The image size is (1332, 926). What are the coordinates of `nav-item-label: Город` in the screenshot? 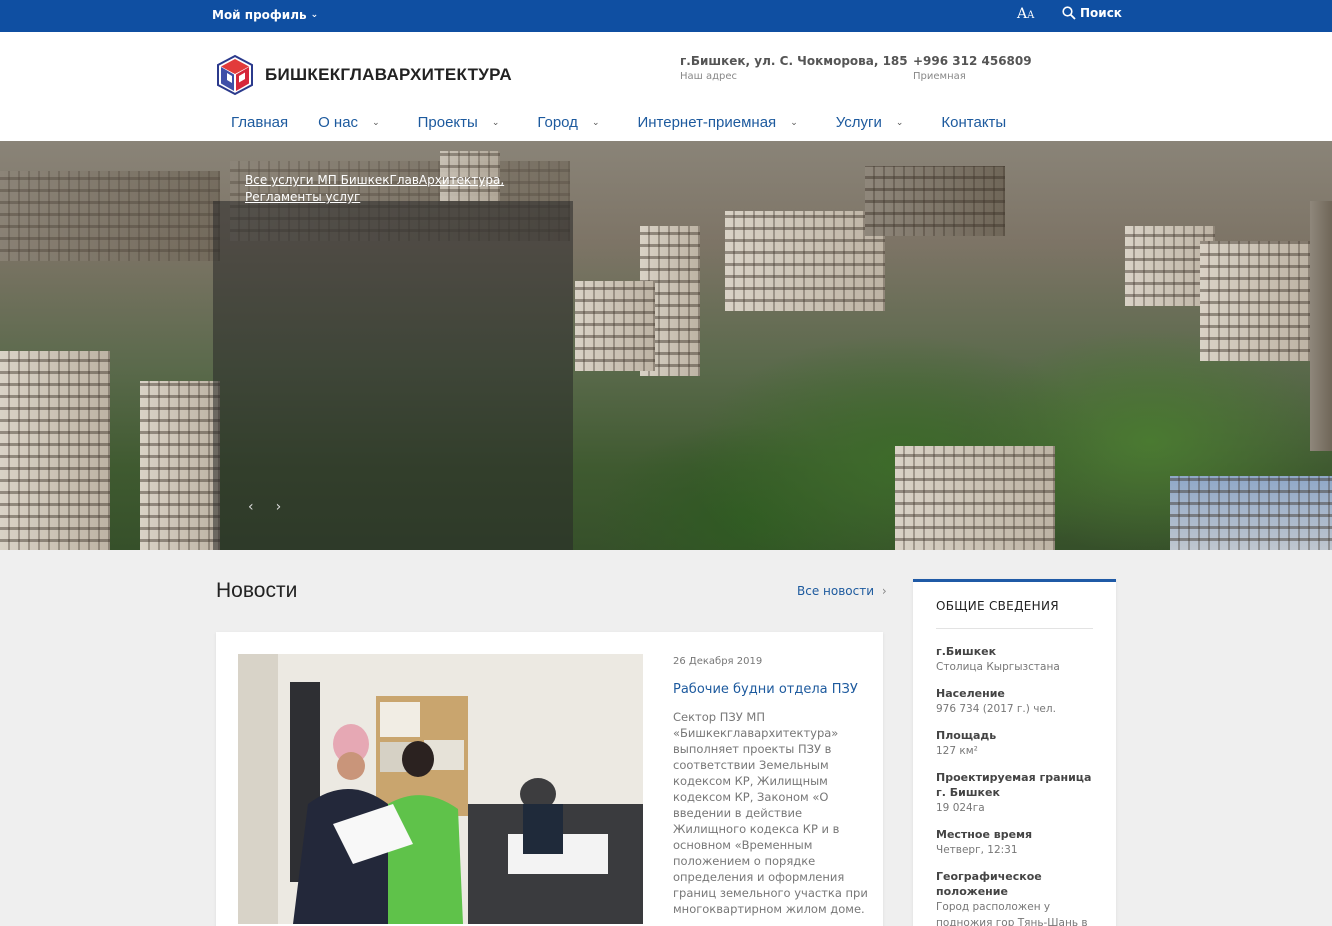 It's located at (557, 122).